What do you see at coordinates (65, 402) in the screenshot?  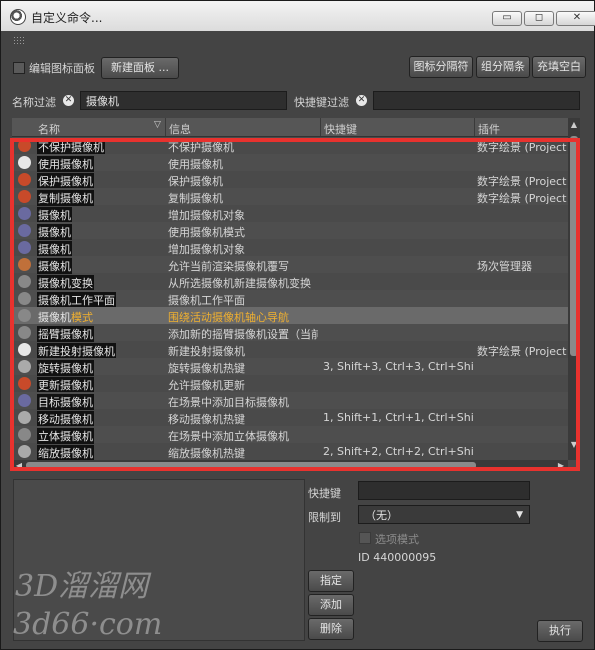 I see `command-name: 目标摄像机` at bounding box center [65, 402].